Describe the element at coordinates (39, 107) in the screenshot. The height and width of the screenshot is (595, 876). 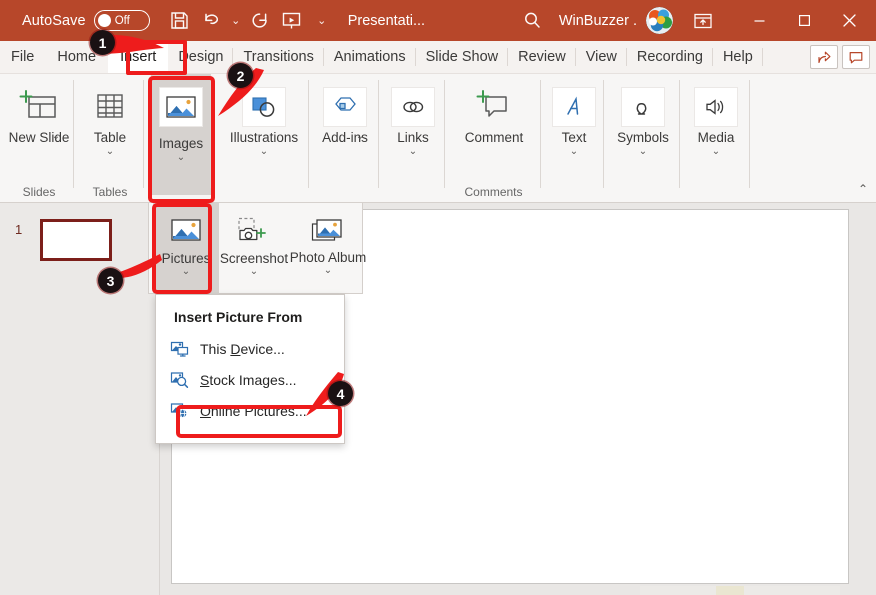
I see `new-slide-icon` at that location.